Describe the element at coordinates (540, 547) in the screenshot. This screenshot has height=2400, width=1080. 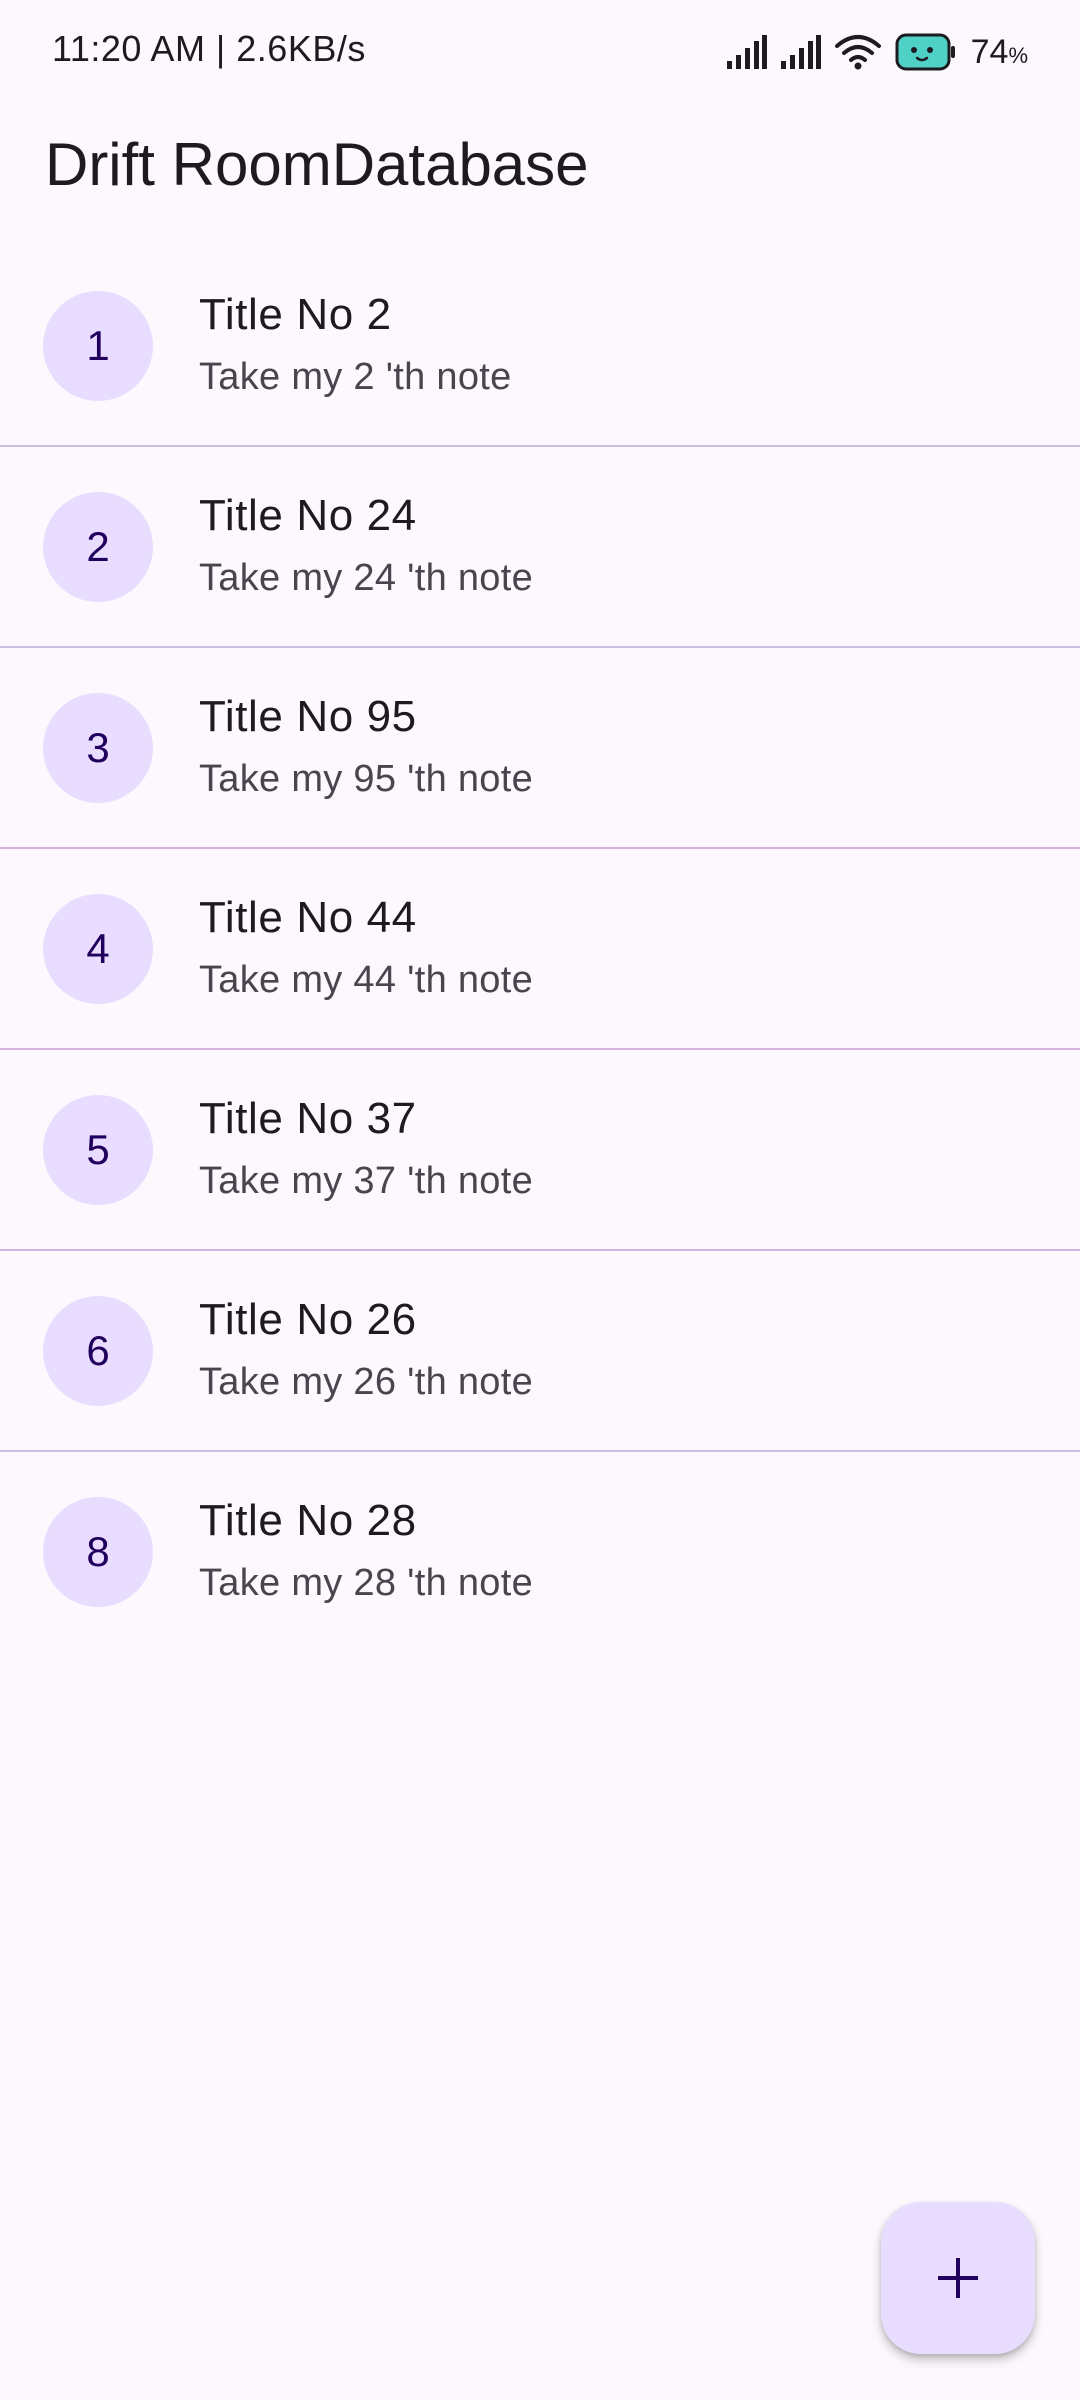
I see `note-list-item: 2 Title No 24 Take my 24 'th note` at that location.